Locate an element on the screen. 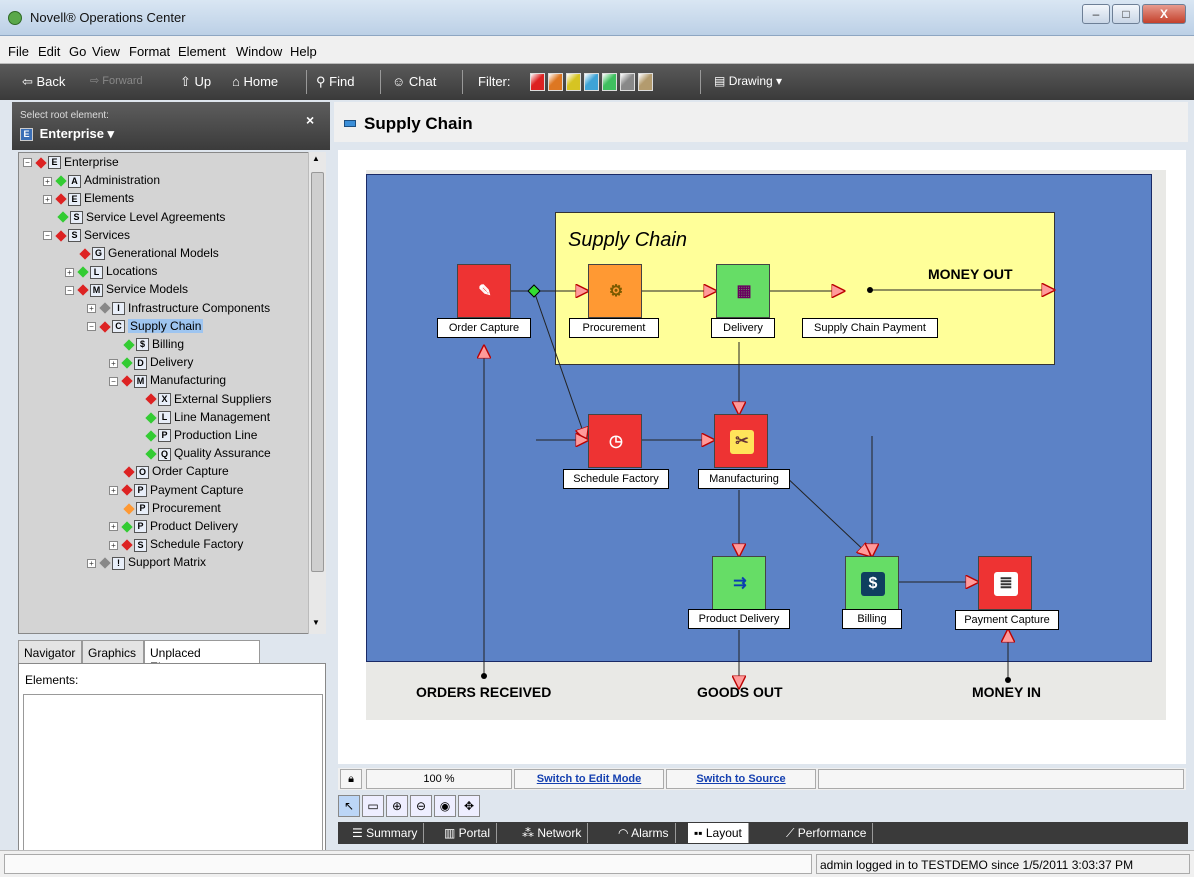 Image resolution: width=1194 pixels, height=877 pixels. clock-icon: ◷ is located at coordinates (616, 441).